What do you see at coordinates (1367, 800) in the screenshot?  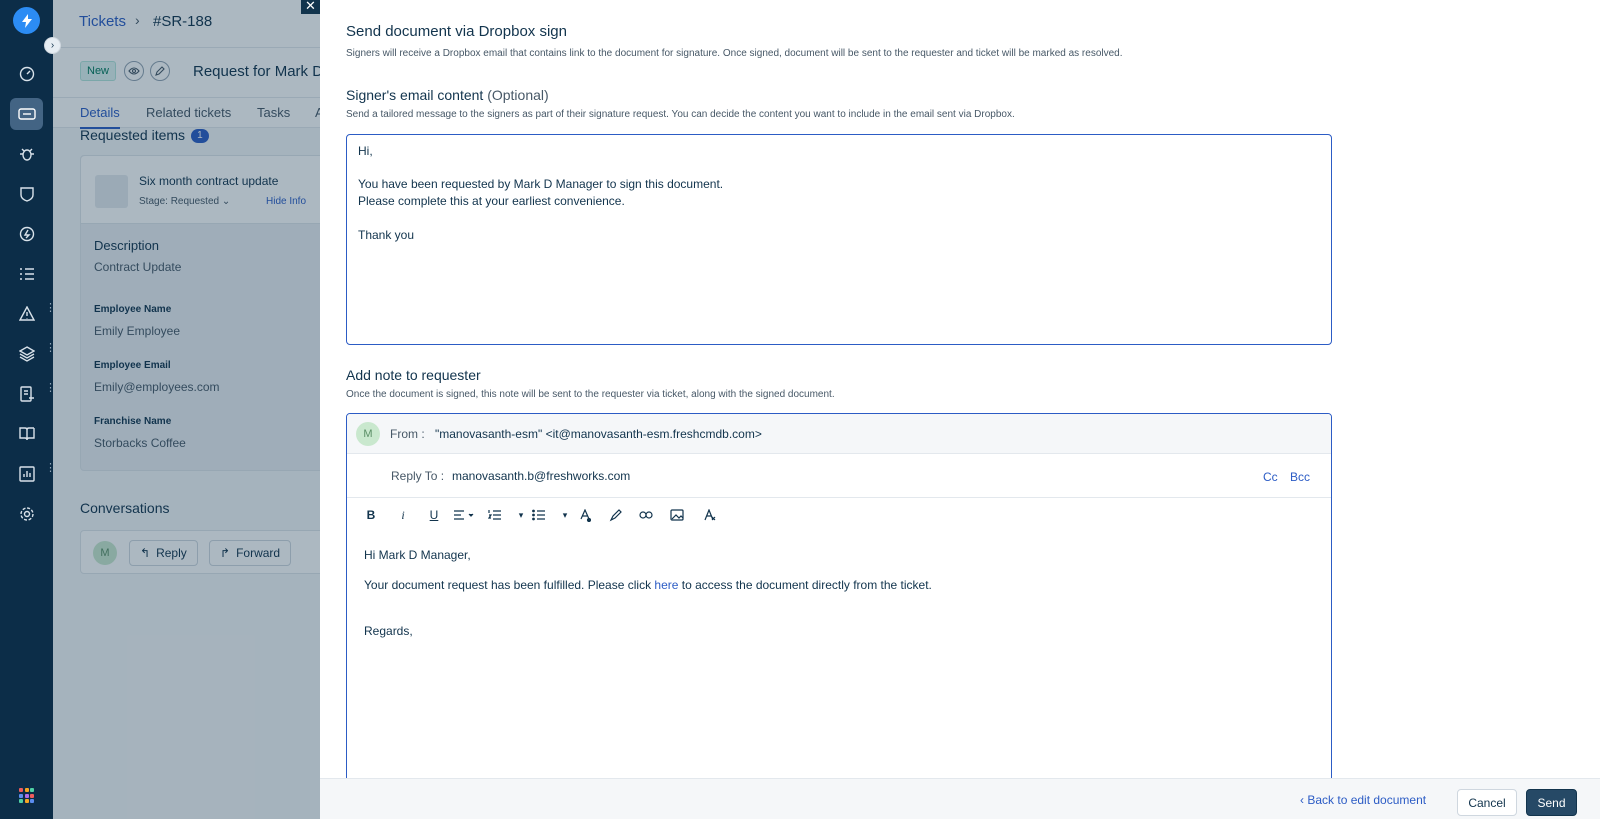 I see `back-label: Back to edit document` at bounding box center [1367, 800].